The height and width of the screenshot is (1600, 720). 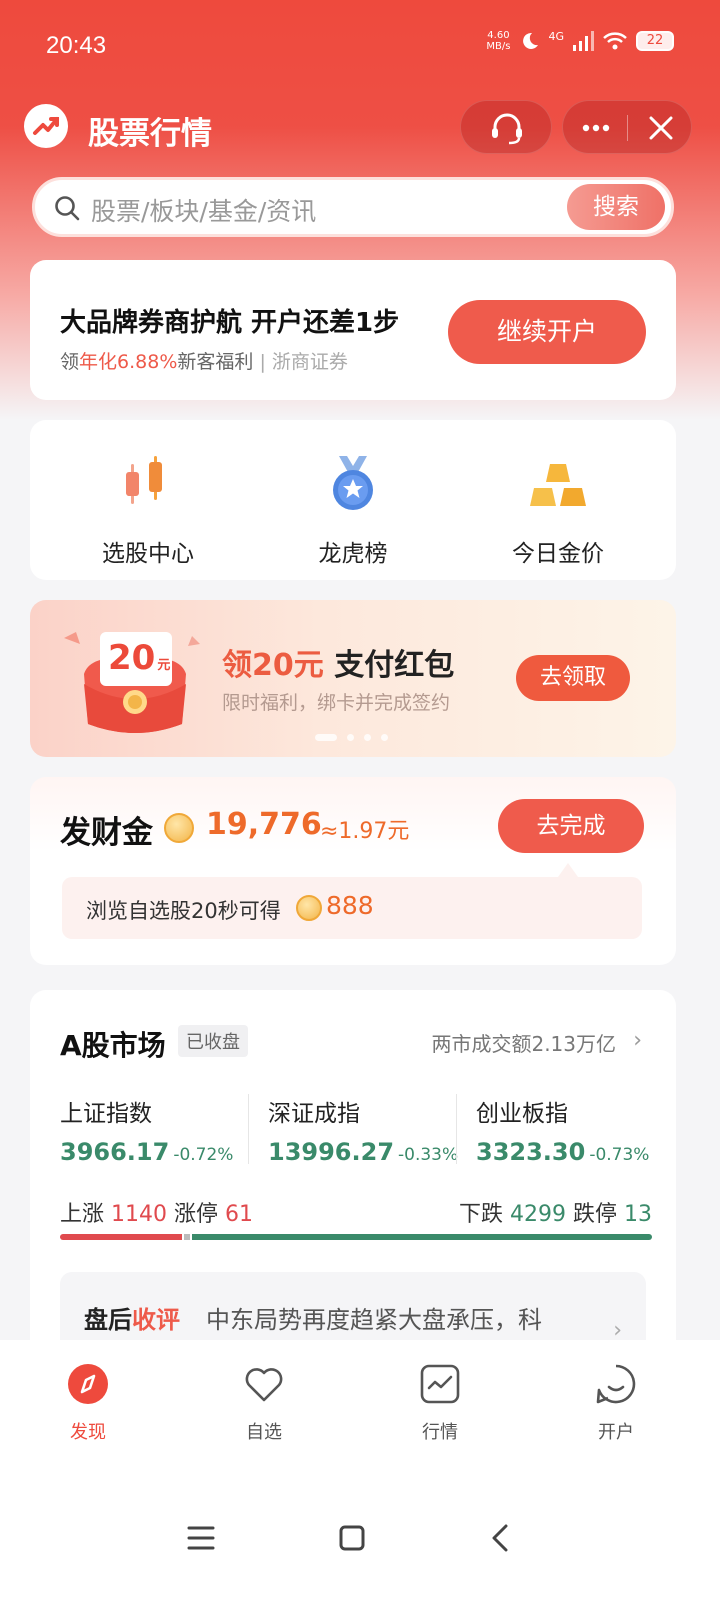 What do you see at coordinates (356, 1214) in the screenshot?
I see `market-breadth: 上涨 1140 涨停 61 下跌 4299 跌停 13` at bounding box center [356, 1214].